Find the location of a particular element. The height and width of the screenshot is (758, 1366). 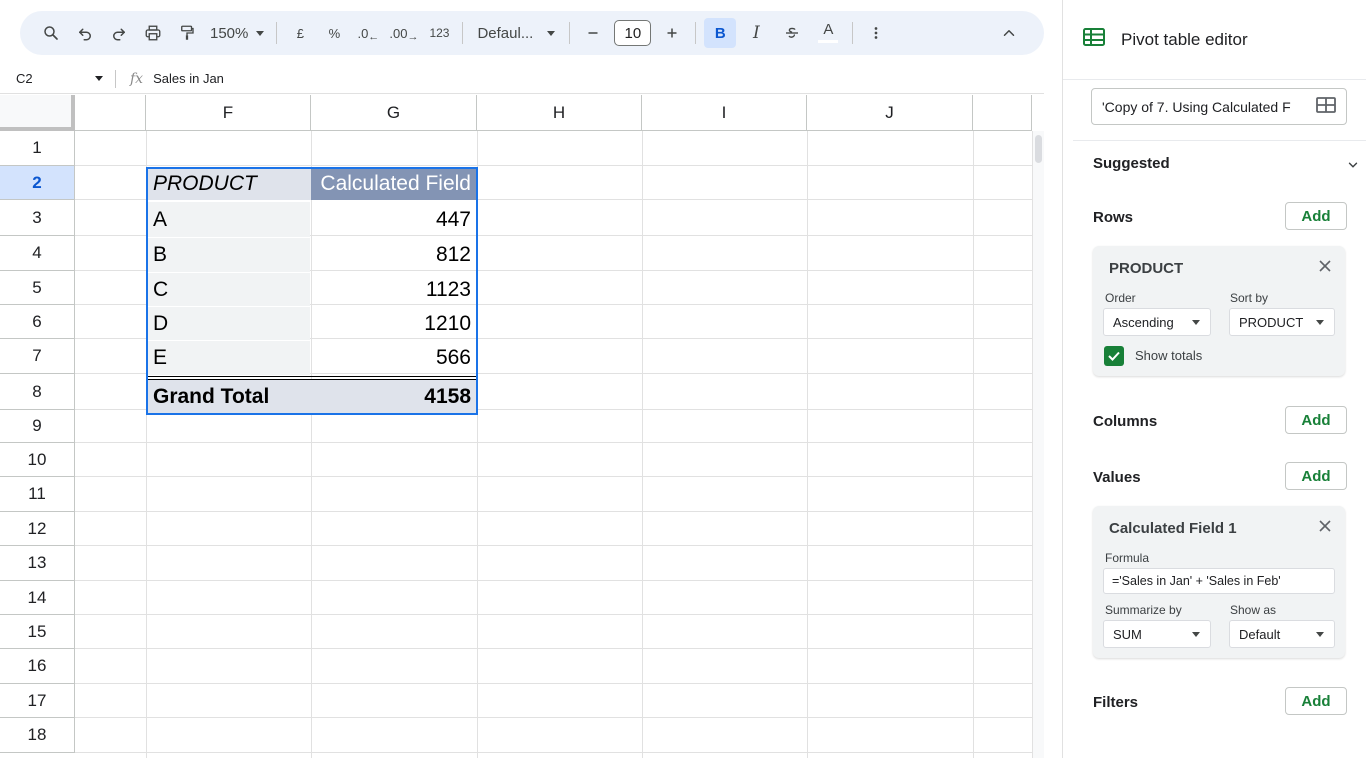

font-size-input: 10 is located at coordinates (633, 33).